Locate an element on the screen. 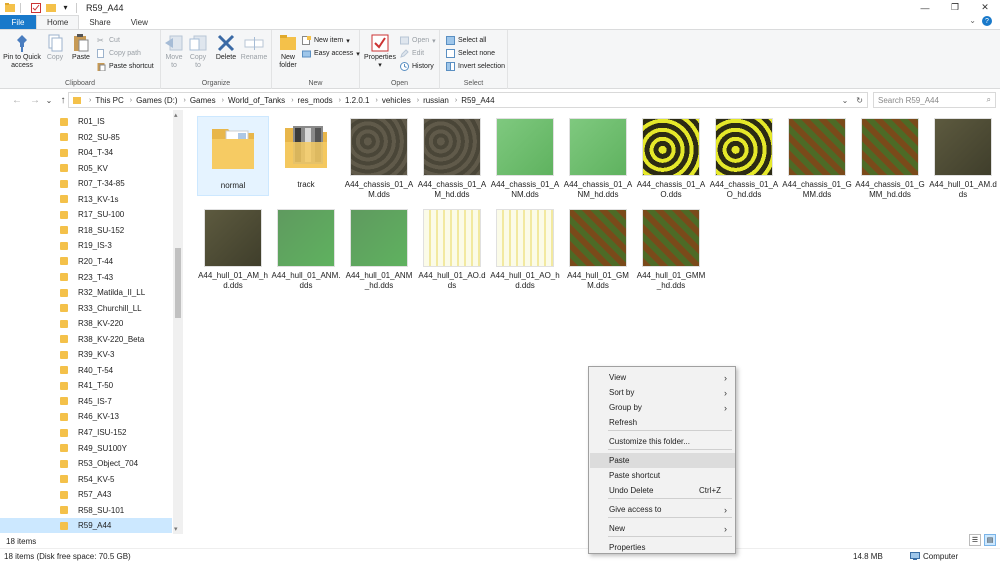 The height and width of the screenshot is (563, 1000). open-button: Open ▾ is located at coordinates (418, 40).